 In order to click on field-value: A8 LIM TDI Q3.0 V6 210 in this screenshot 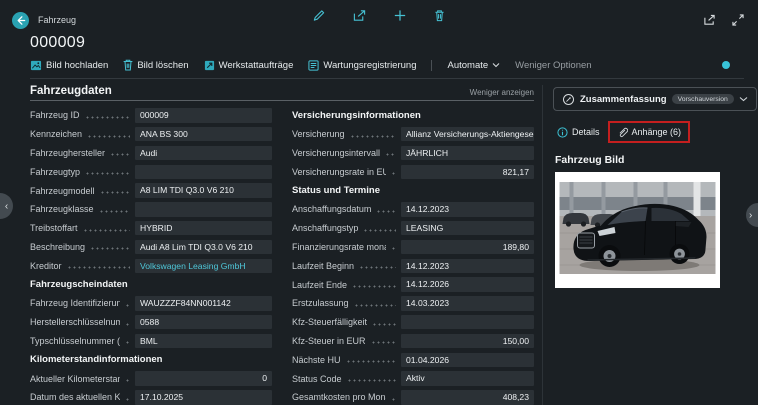, I will do `click(203, 190)`.